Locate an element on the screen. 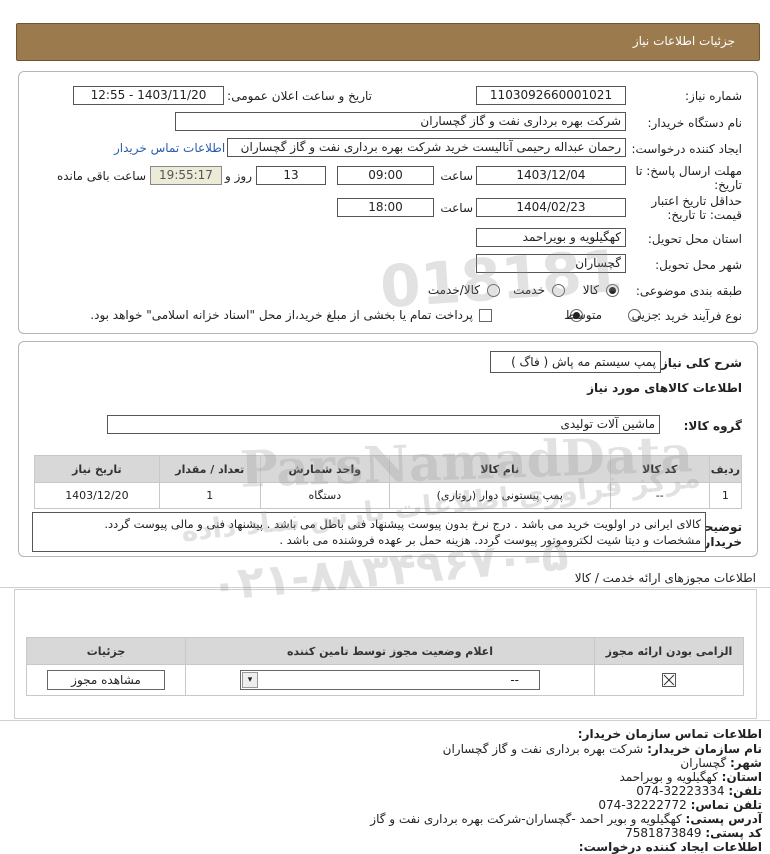 This screenshot has height=854, width=770. cell-date: 1403/12/20 is located at coordinates (97, 495).